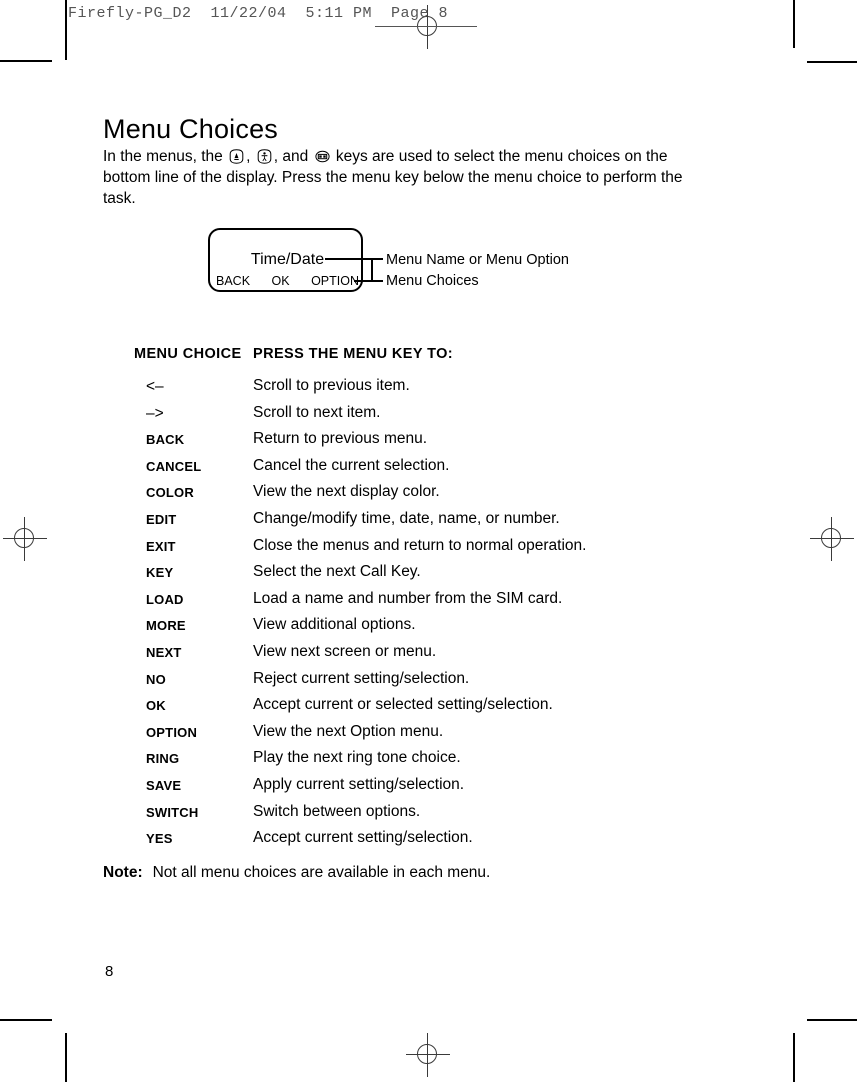 This screenshot has width=857, height=1082. Describe the element at coordinates (368, 281) in the screenshot. I see `callout-leader-bottom` at that location.